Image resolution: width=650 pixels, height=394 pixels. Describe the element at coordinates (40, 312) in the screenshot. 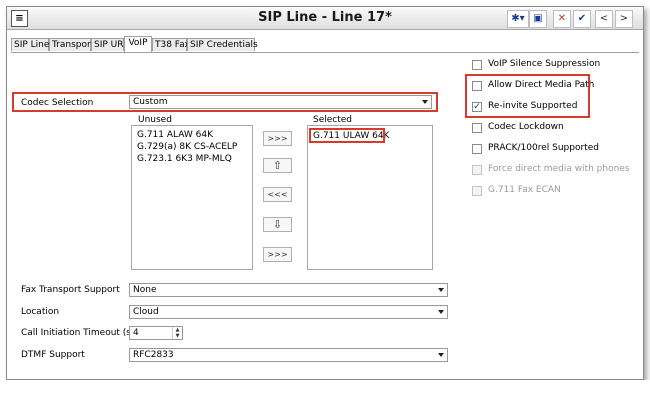

I see `location-label: Location` at that location.